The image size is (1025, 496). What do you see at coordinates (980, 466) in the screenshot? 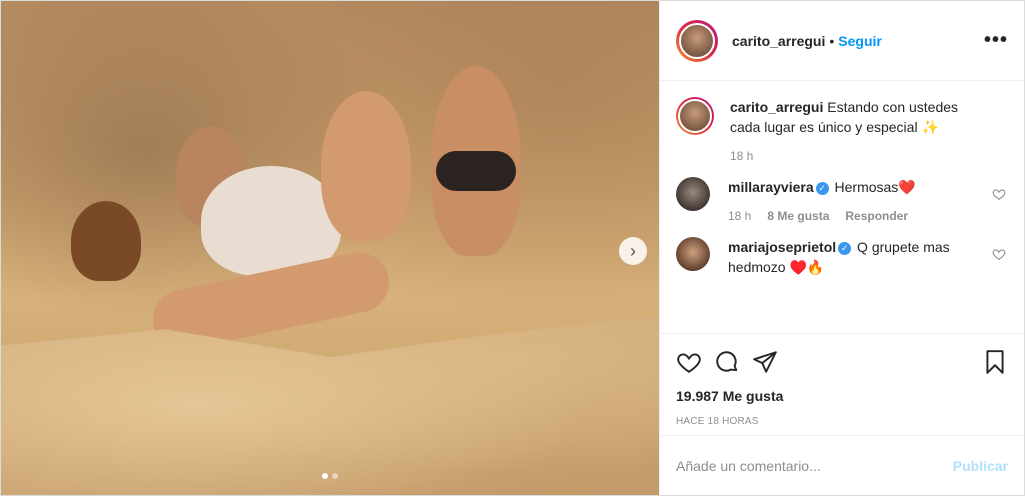
I see `publish-button: Publicar` at bounding box center [980, 466].